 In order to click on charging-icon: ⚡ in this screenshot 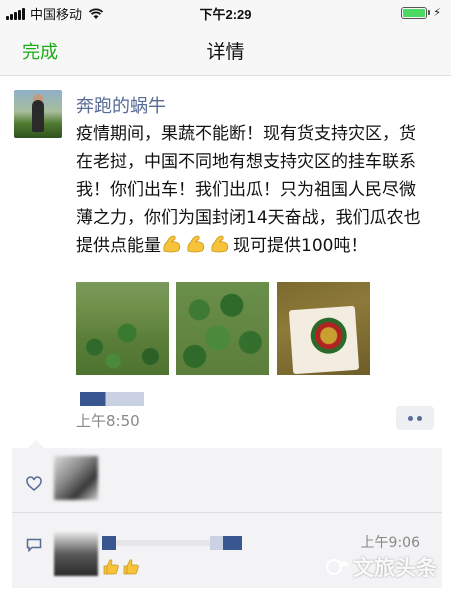, I will do `click(437, 13)`.